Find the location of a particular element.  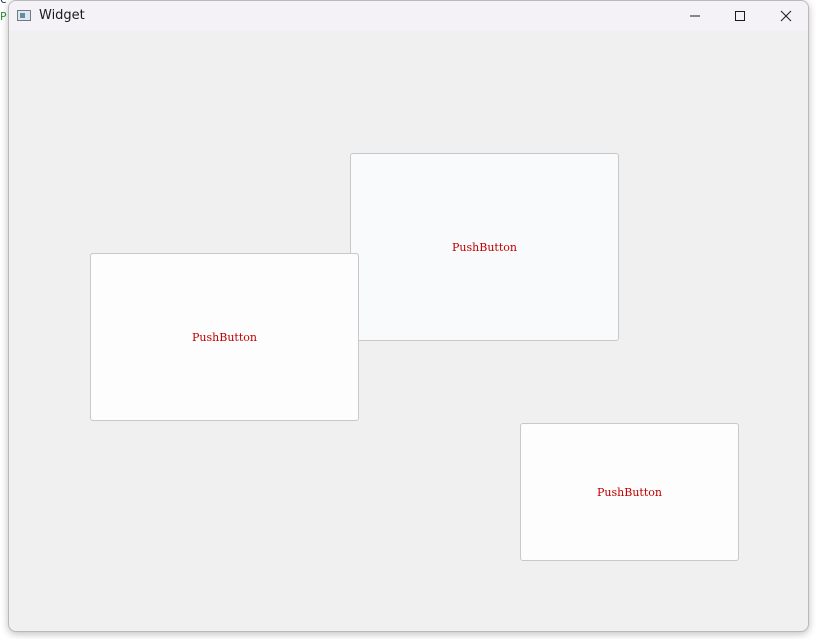

minimize-icon is located at coordinates (695, 16).